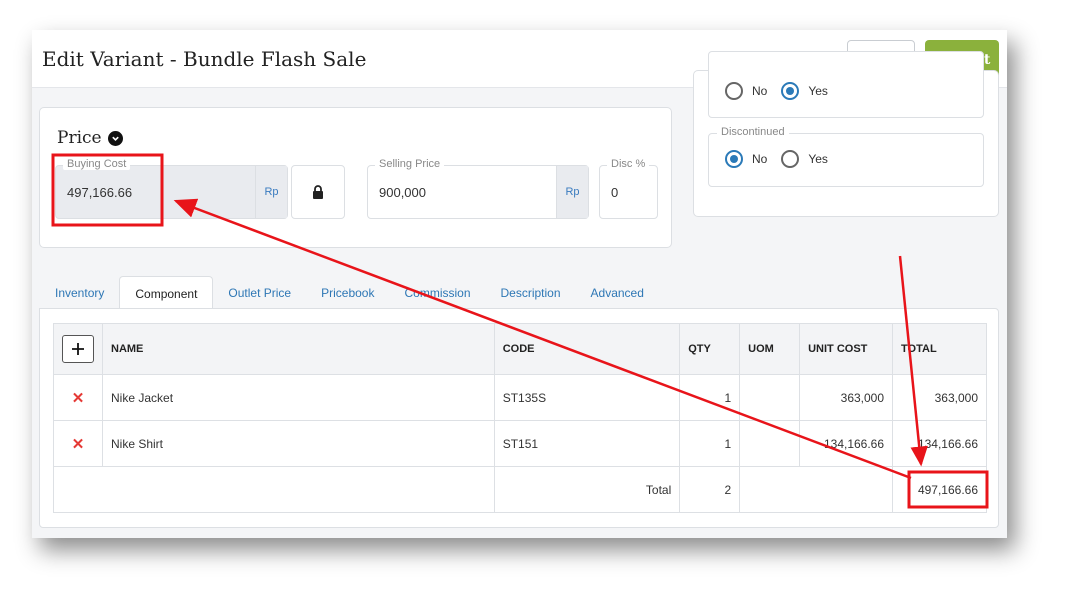 The width and height of the screenshot is (1072, 603). I want to click on row-name: Nike Shirt, so click(298, 443).